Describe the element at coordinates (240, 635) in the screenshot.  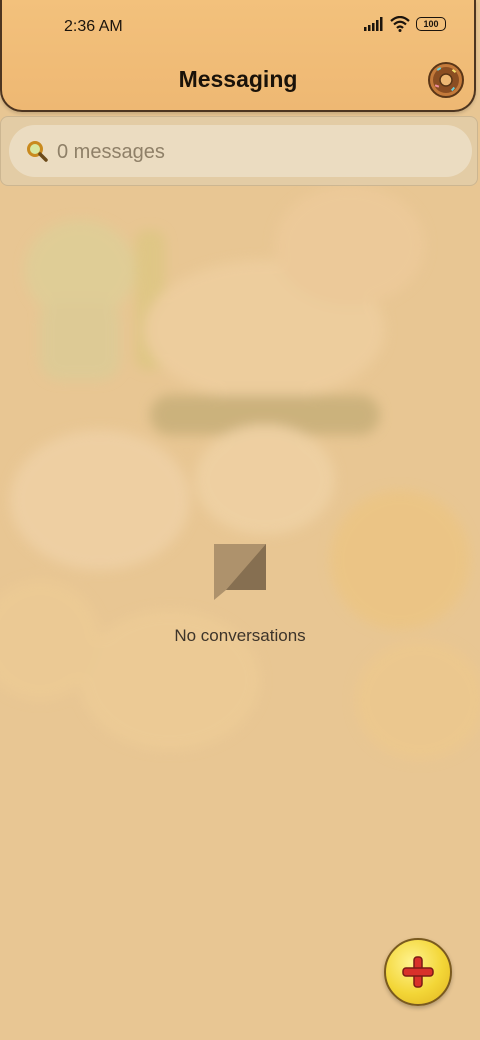
I see `empty-state-text: No conversations` at that location.